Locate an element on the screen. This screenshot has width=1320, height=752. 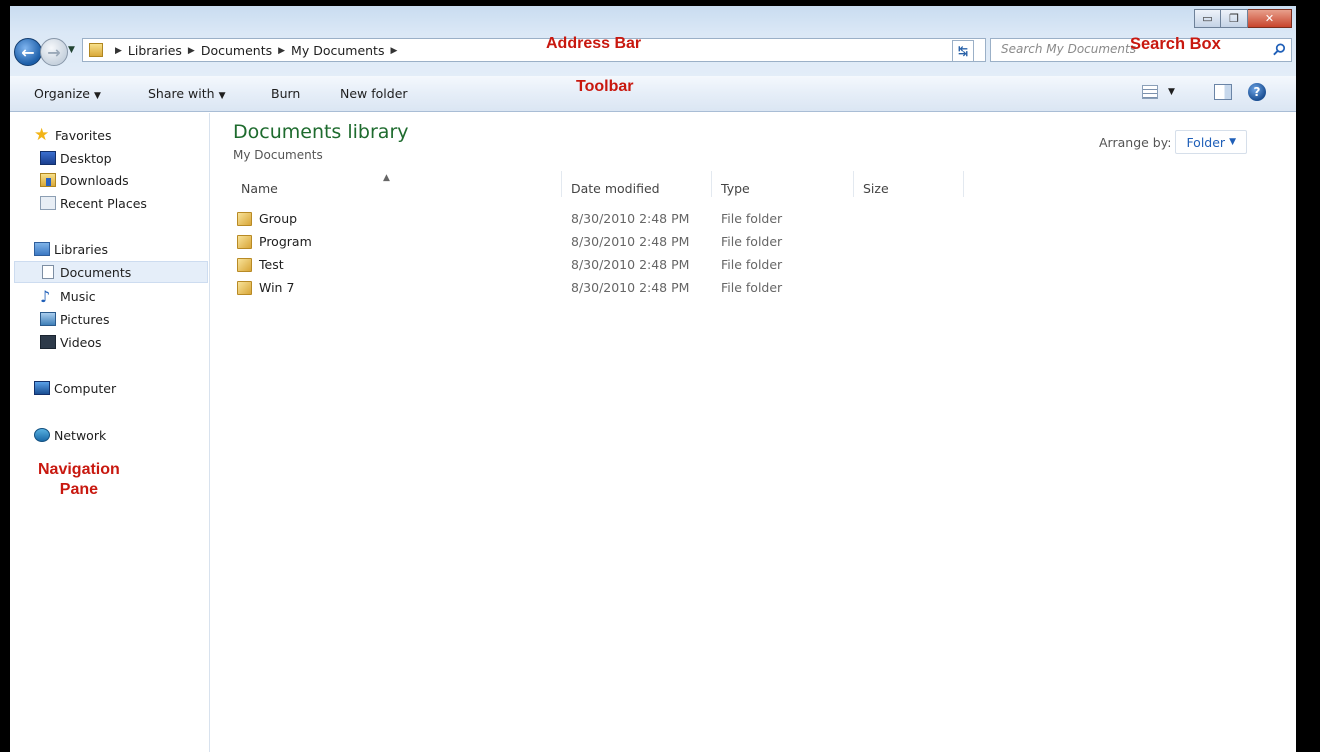
column-header-size: Size is located at coordinates (876, 188).